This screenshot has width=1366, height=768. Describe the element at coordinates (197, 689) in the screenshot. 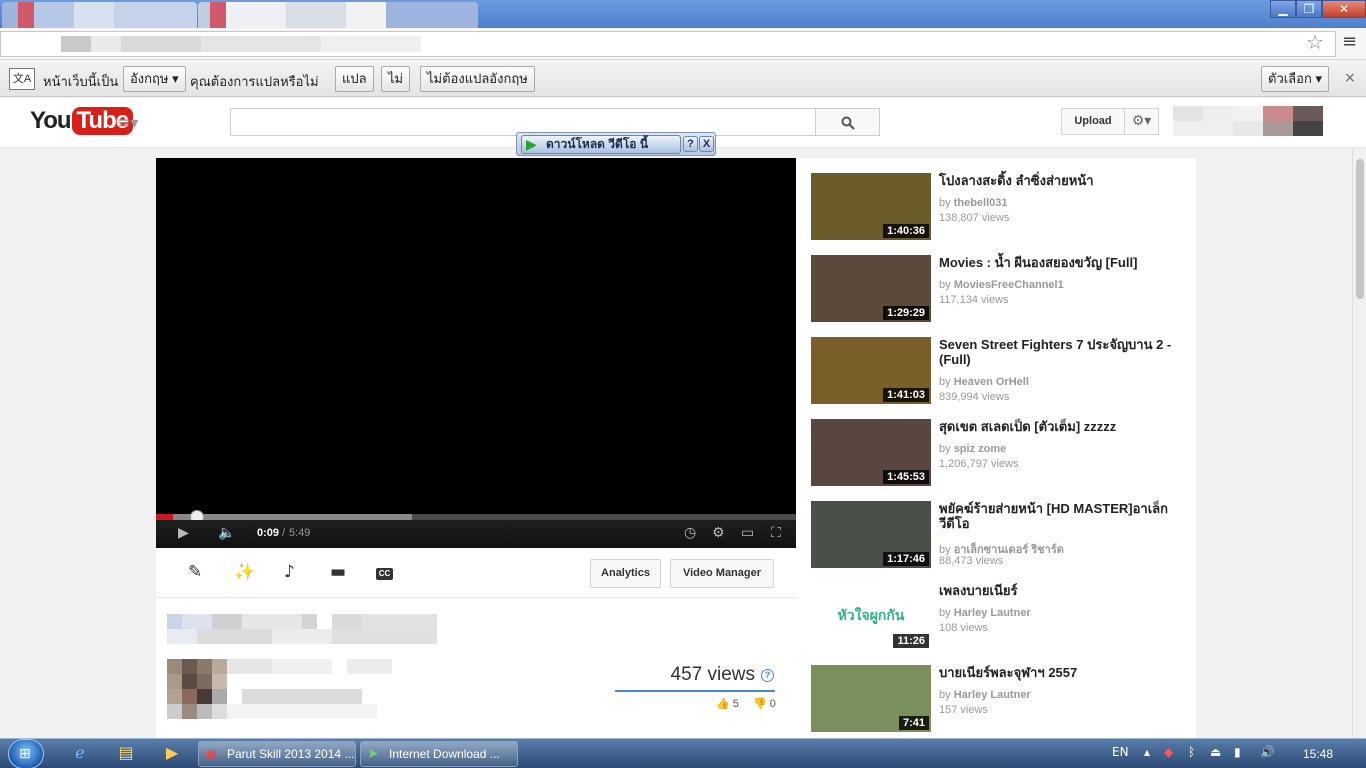

I see `channel-avatar-redacted` at that location.